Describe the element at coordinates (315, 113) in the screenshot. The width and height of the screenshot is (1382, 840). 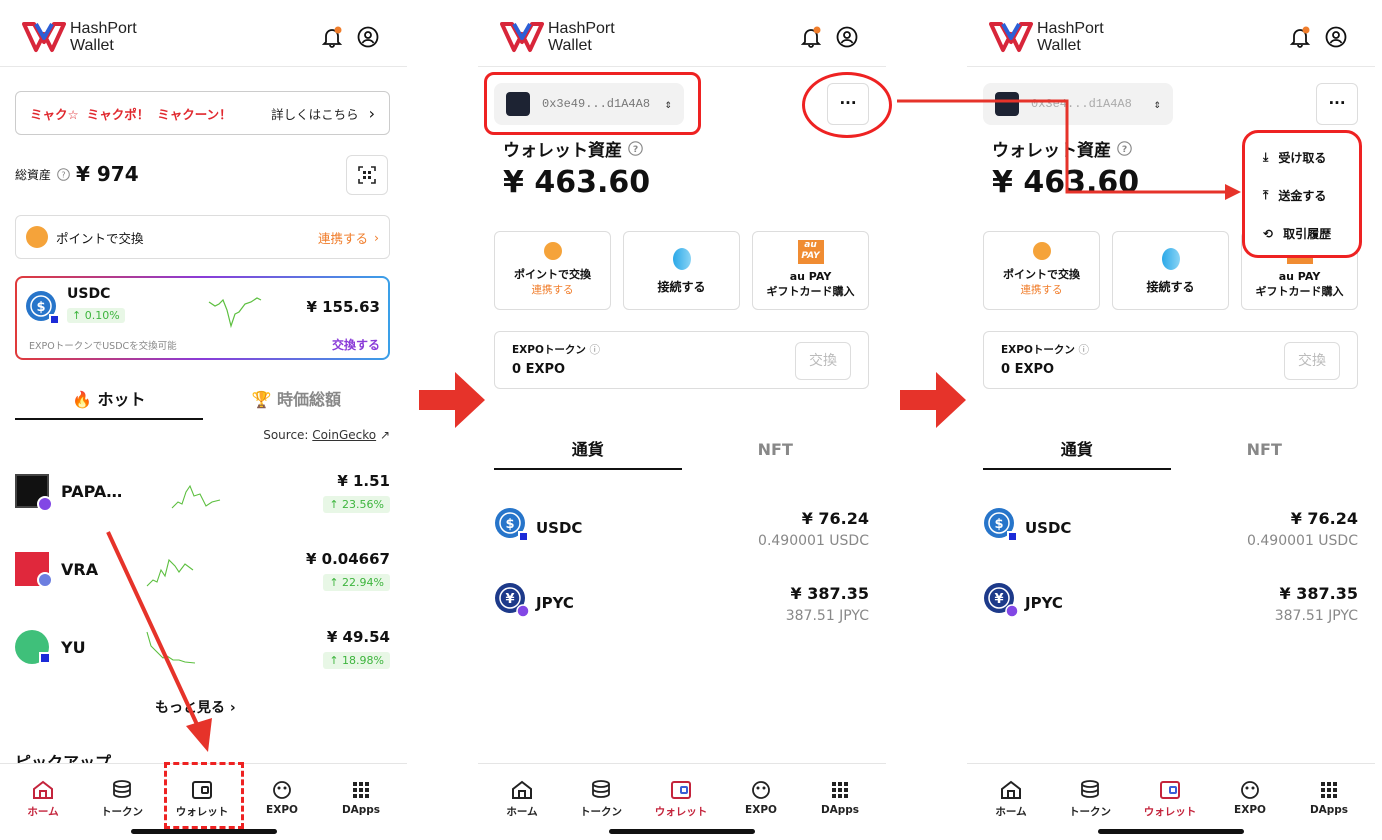
I see `banner-link: 詳しくはこちら` at that location.